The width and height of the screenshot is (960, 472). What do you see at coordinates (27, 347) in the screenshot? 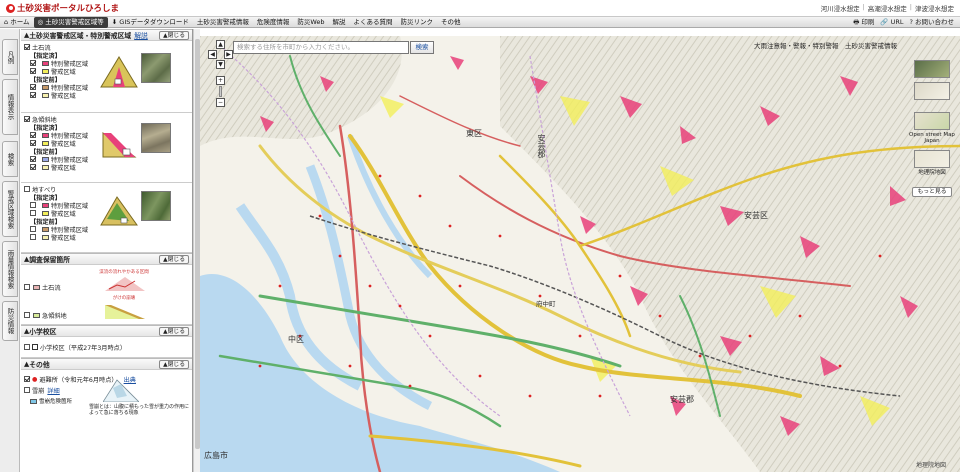
I see `school-district-checkbox` at bounding box center [27, 347].